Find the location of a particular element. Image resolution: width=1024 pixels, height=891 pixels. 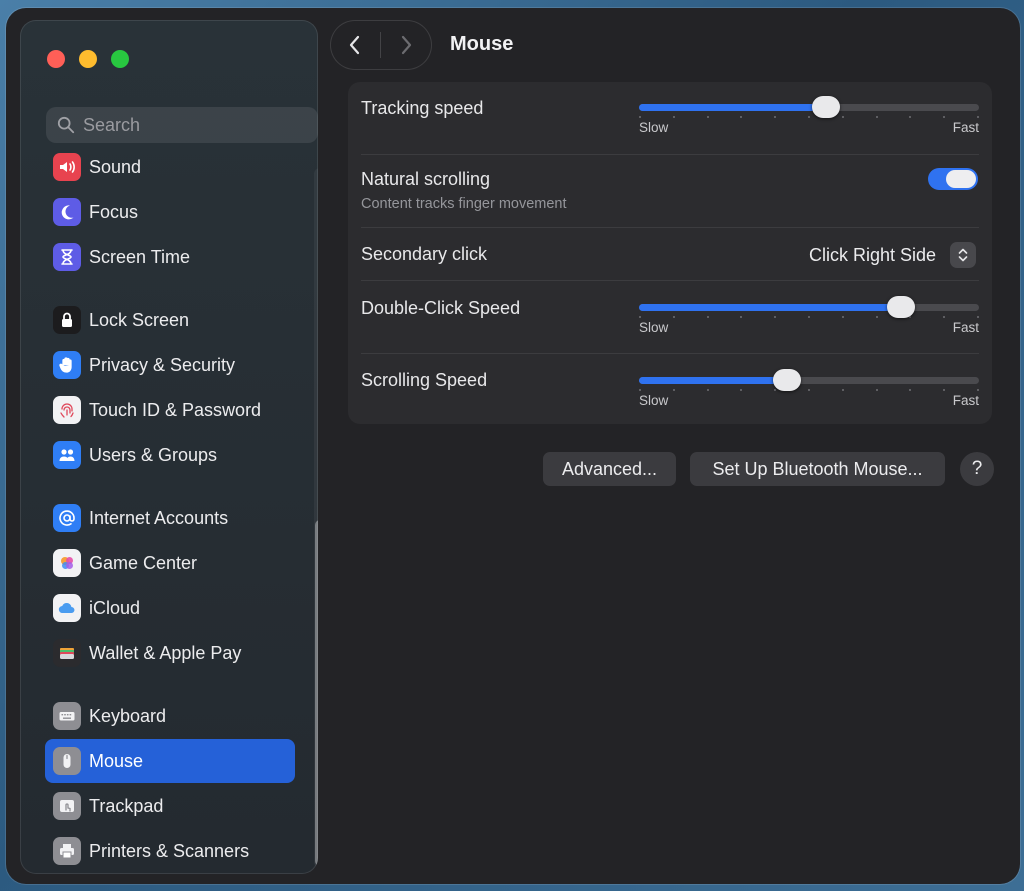

hand-icon is located at coordinates (67, 365).